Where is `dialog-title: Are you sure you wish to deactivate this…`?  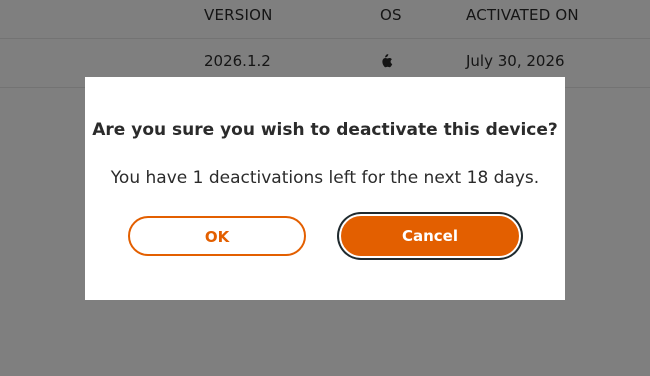
dialog-title: Are you sure you wish to deactivate this… is located at coordinates (325, 130).